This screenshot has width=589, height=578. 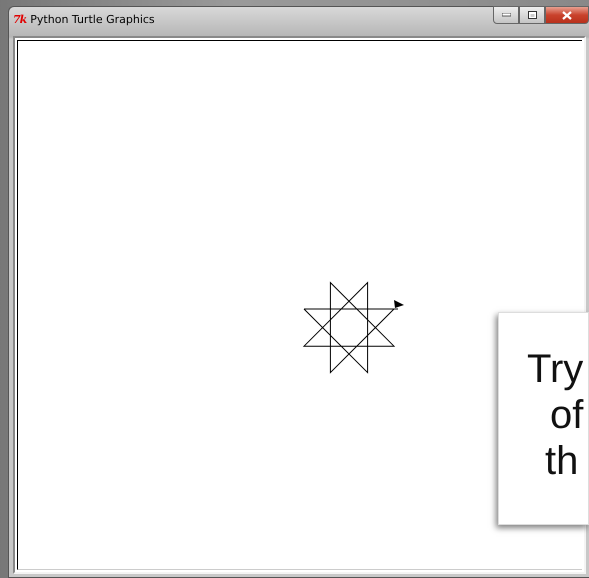 I want to click on maximize-icon, so click(x=532, y=15).